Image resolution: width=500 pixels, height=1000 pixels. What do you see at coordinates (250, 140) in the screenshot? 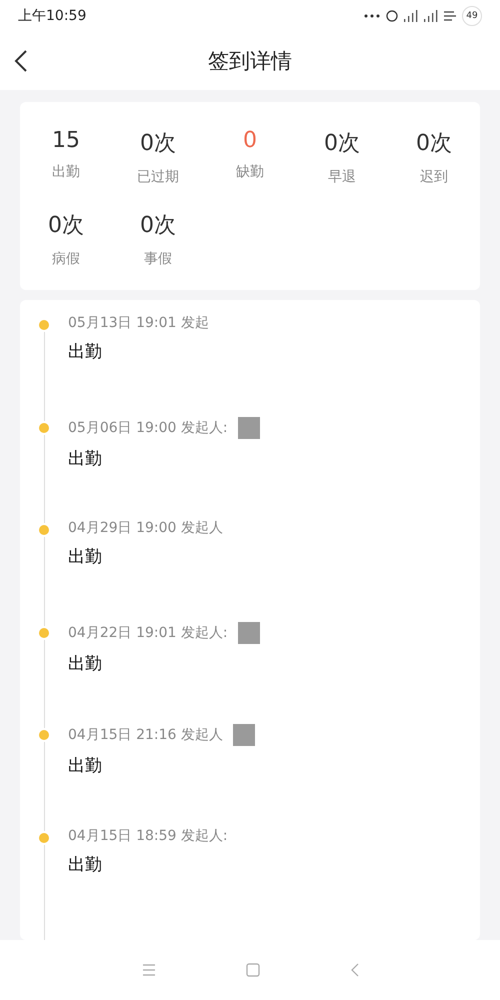
I see `stat-value: 0` at bounding box center [250, 140].